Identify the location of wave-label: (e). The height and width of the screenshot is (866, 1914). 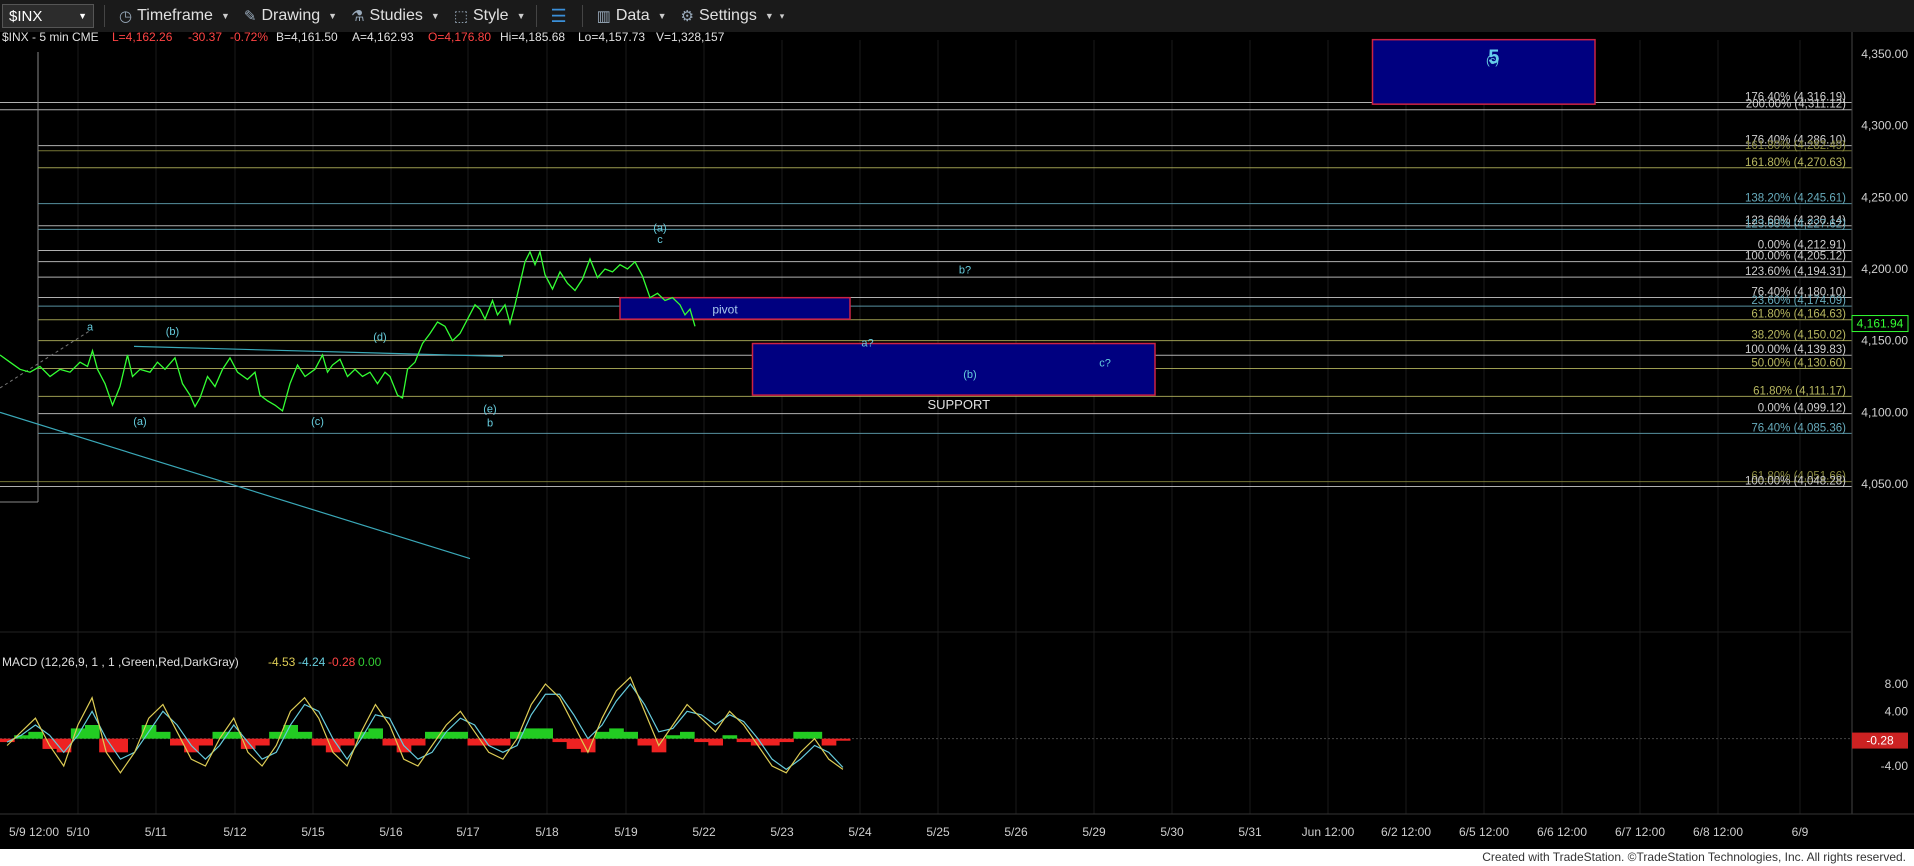
(489, 409).